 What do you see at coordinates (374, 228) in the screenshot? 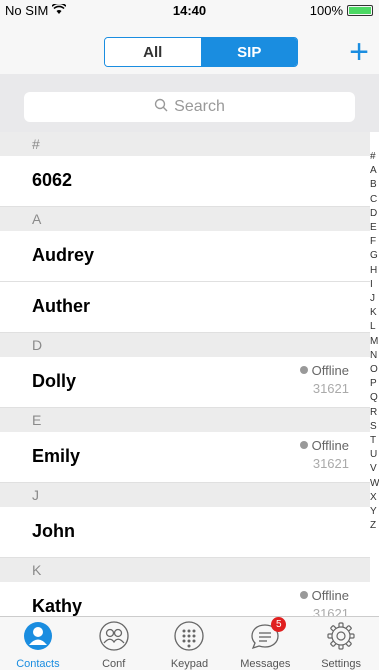
I see `index-letter: E` at bounding box center [374, 228].